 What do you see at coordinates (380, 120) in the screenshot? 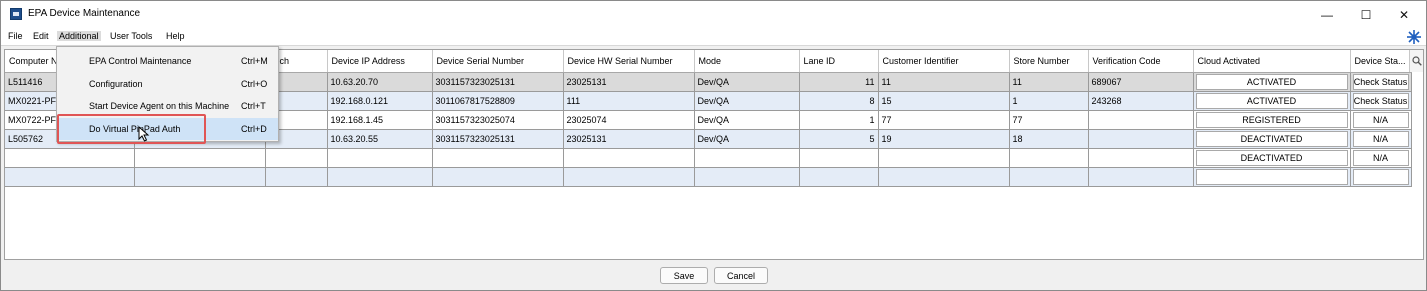
I see `table-cell: 192.168.1.45` at bounding box center [380, 120].